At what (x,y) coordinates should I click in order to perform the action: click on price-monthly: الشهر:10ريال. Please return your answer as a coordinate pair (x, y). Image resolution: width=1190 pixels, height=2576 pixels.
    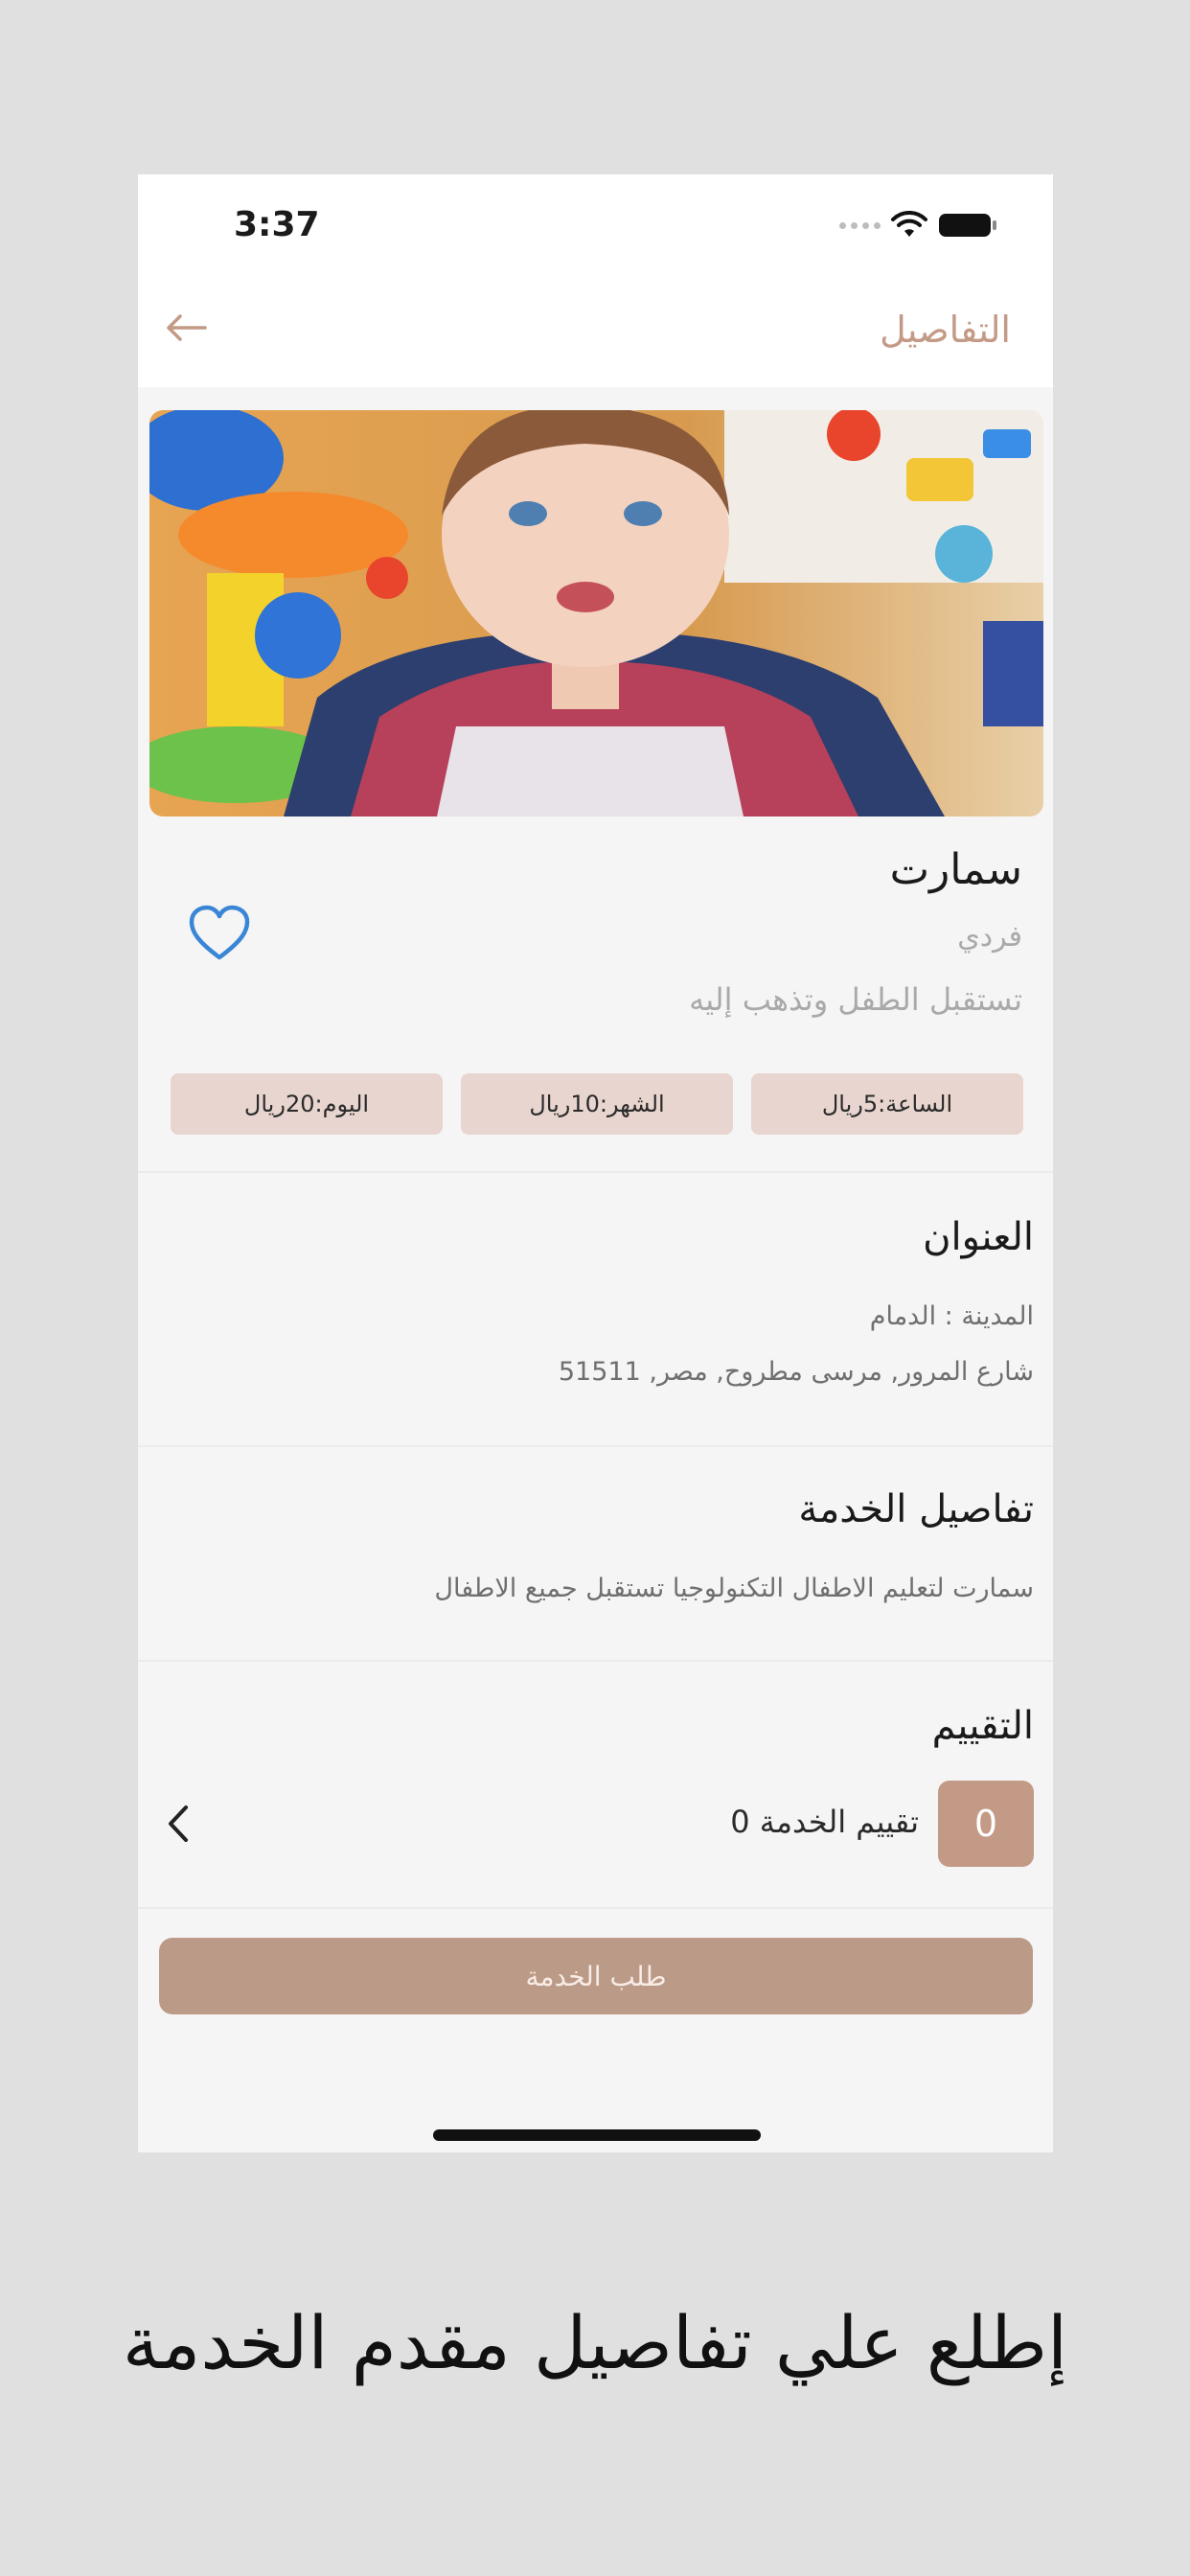
    Looking at the image, I should click on (597, 1104).